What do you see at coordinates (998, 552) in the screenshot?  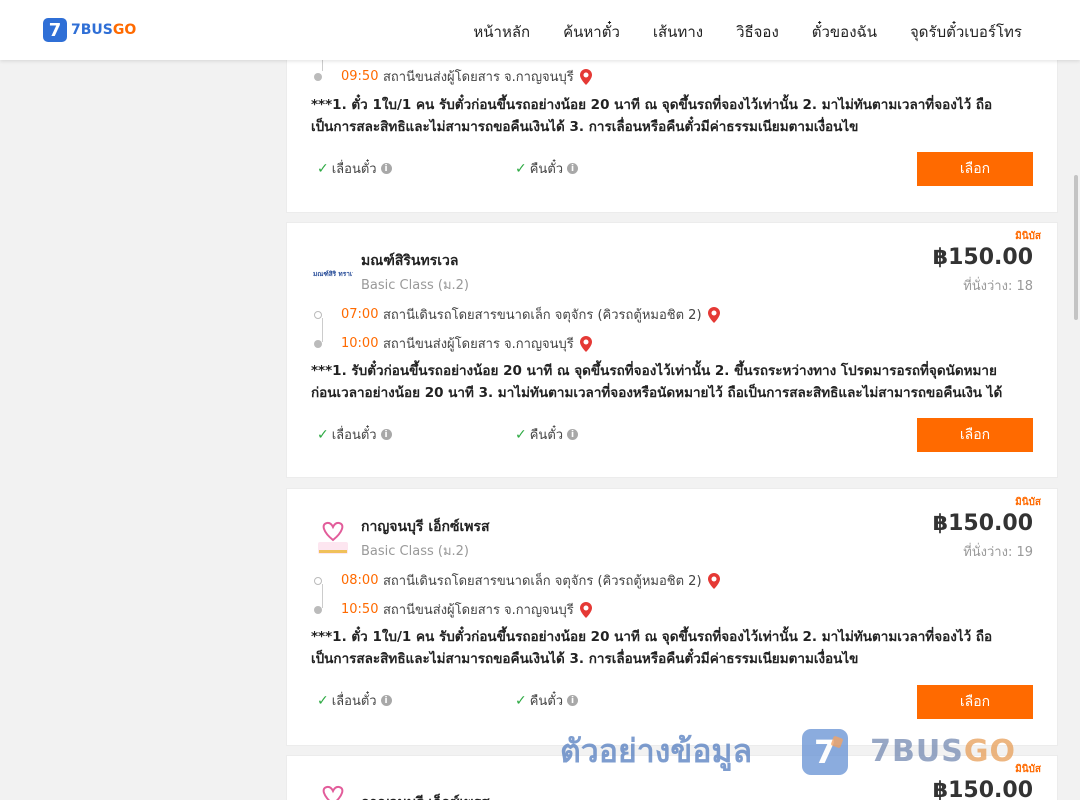 I see `available-seats: ที่นั่งว่าง: 19` at bounding box center [998, 552].